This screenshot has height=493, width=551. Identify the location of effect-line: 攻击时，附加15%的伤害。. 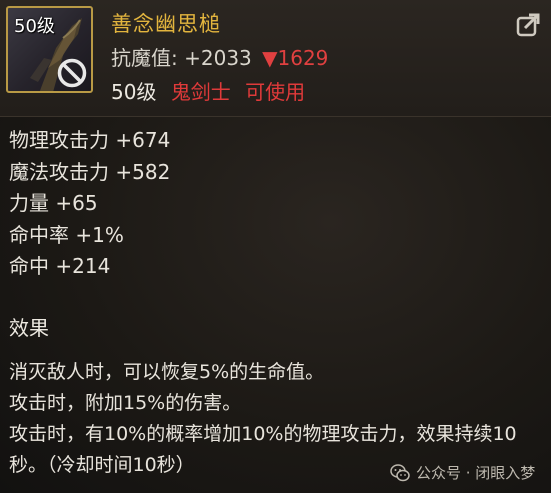
(125, 403).